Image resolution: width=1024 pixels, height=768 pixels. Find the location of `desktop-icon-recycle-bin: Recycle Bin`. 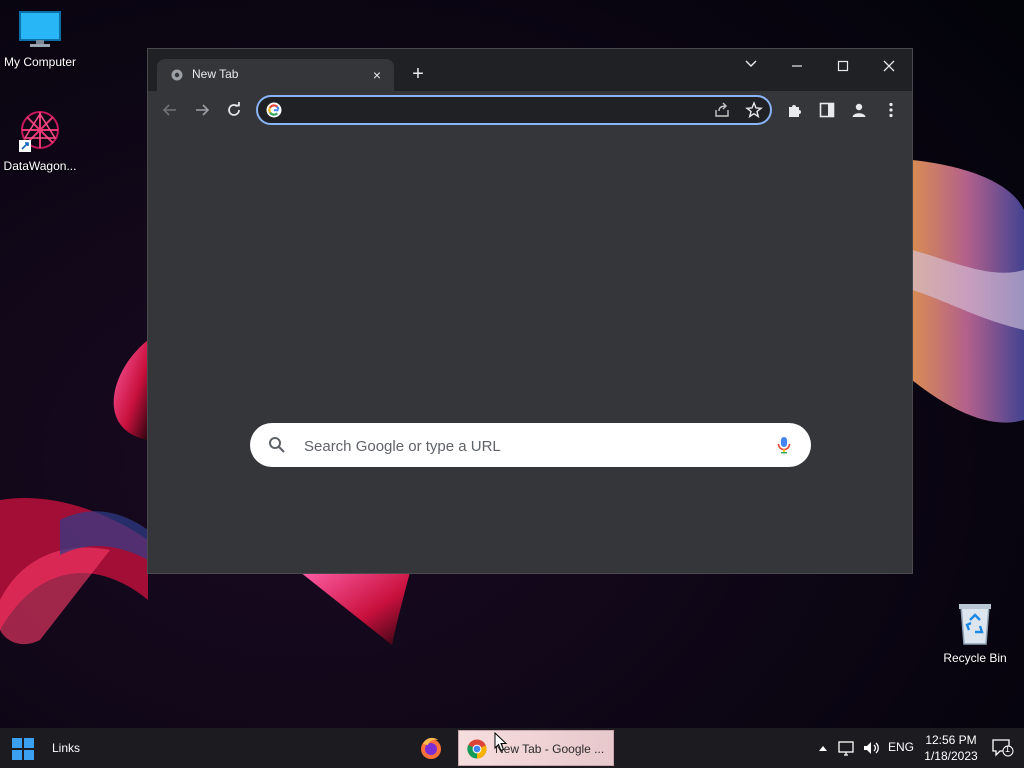

desktop-icon-recycle-bin: Recycle Bin is located at coordinates (975, 633).